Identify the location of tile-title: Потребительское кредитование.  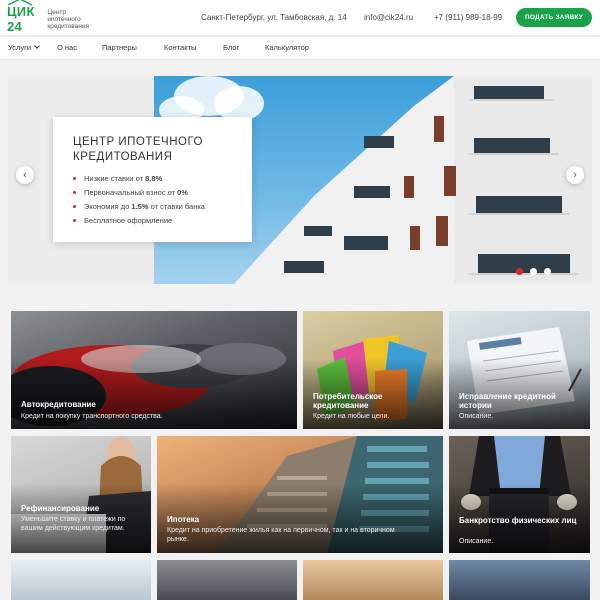
(348, 401).